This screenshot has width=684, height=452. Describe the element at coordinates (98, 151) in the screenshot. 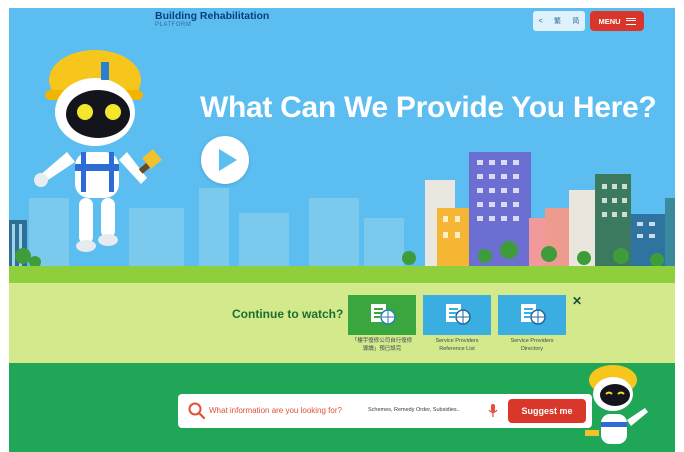

I see `mascot-robot` at that location.